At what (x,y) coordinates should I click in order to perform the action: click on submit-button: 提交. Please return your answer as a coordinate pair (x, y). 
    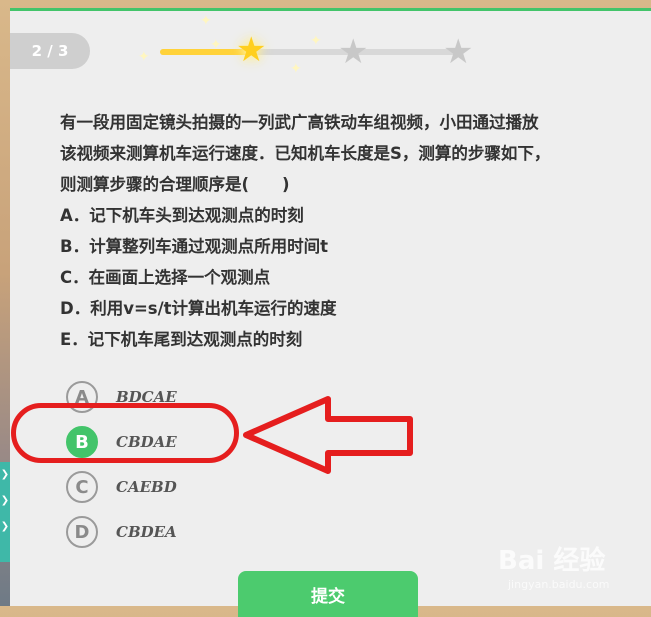
    Looking at the image, I should click on (328, 594).